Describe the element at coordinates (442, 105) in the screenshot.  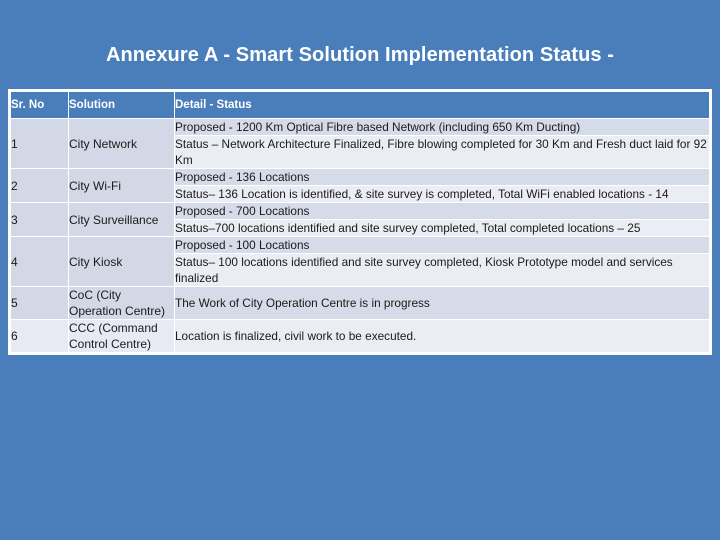
I see `column-header-detail-status: Detail - Status` at that location.